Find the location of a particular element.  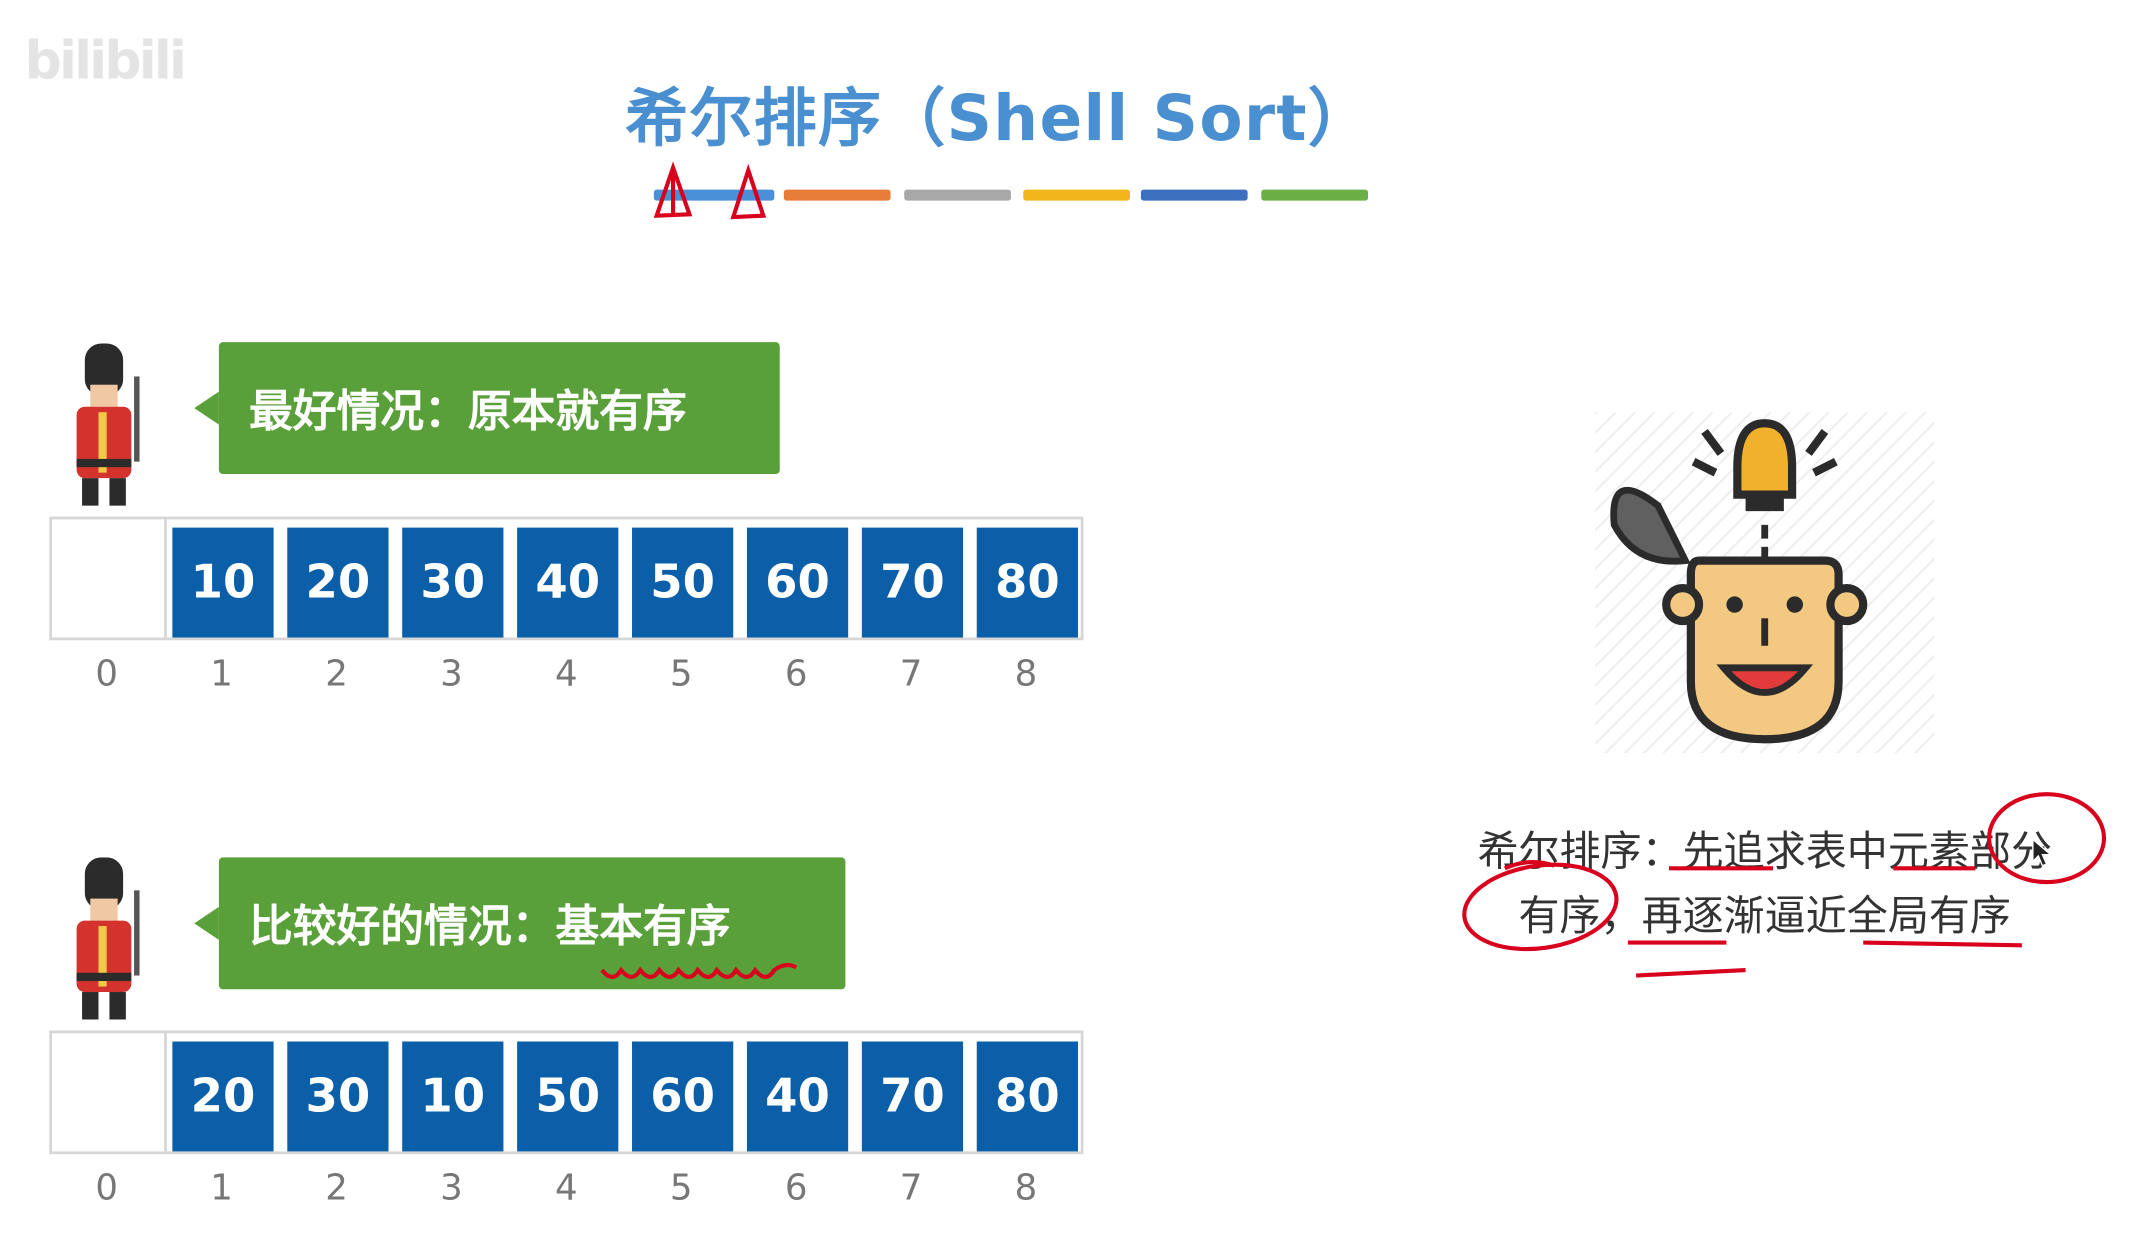

page-title: 希尔排序（Shell Sort） is located at coordinates (999, 118).